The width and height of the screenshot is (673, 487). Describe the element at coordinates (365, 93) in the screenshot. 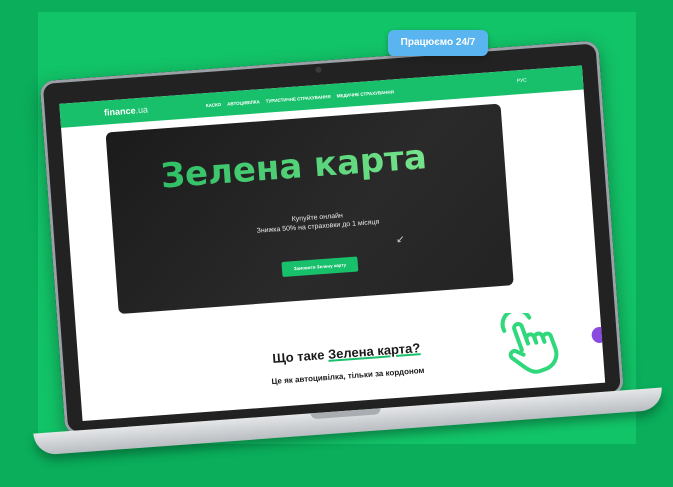

I see `nav-link-medical-insurance: МЕДИЧНЕ СТРАХУВАННЯ` at that location.